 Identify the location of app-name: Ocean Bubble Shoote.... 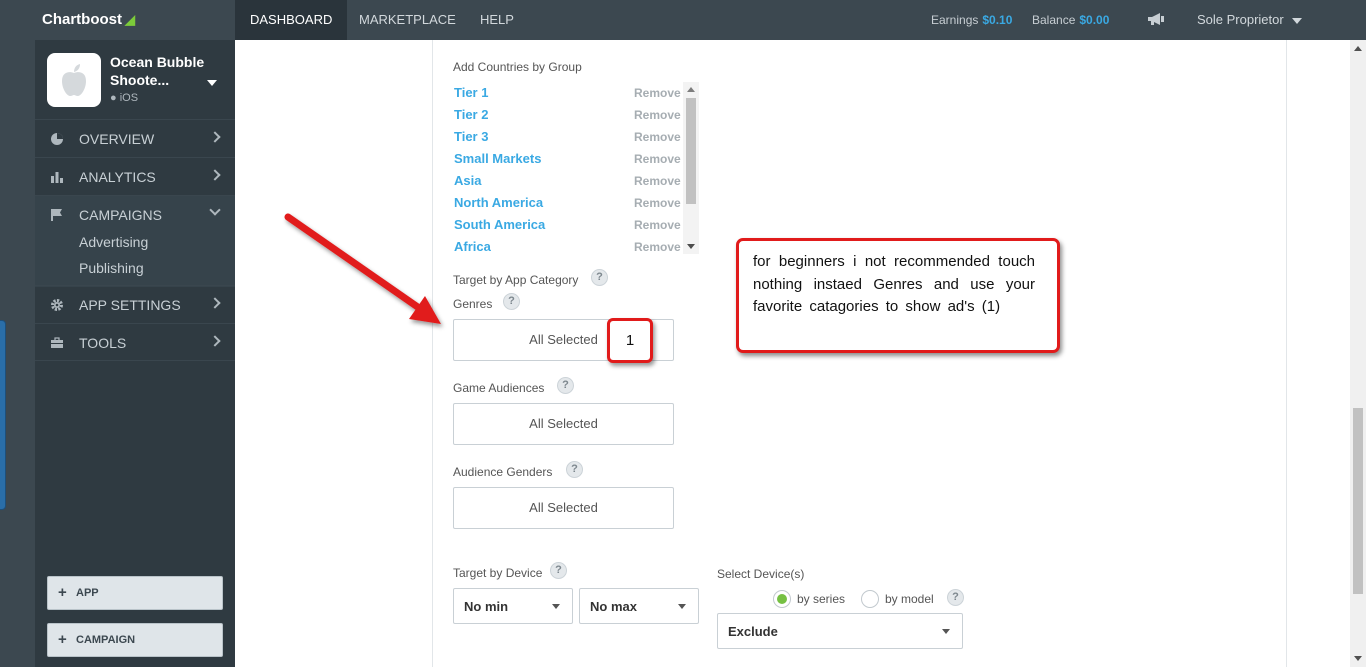
(157, 71).